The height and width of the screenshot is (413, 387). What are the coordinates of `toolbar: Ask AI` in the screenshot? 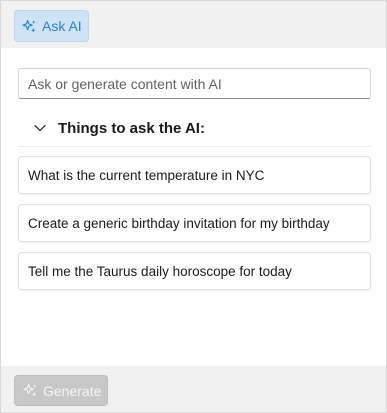 It's located at (193, 24).